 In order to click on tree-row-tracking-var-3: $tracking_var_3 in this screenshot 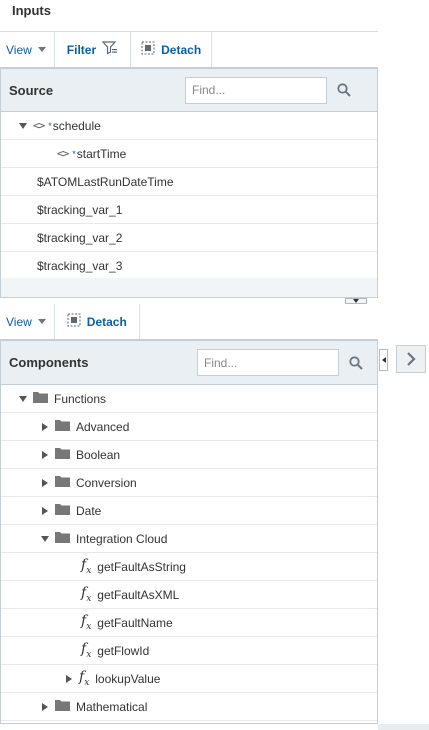, I will do `click(189, 265)`.